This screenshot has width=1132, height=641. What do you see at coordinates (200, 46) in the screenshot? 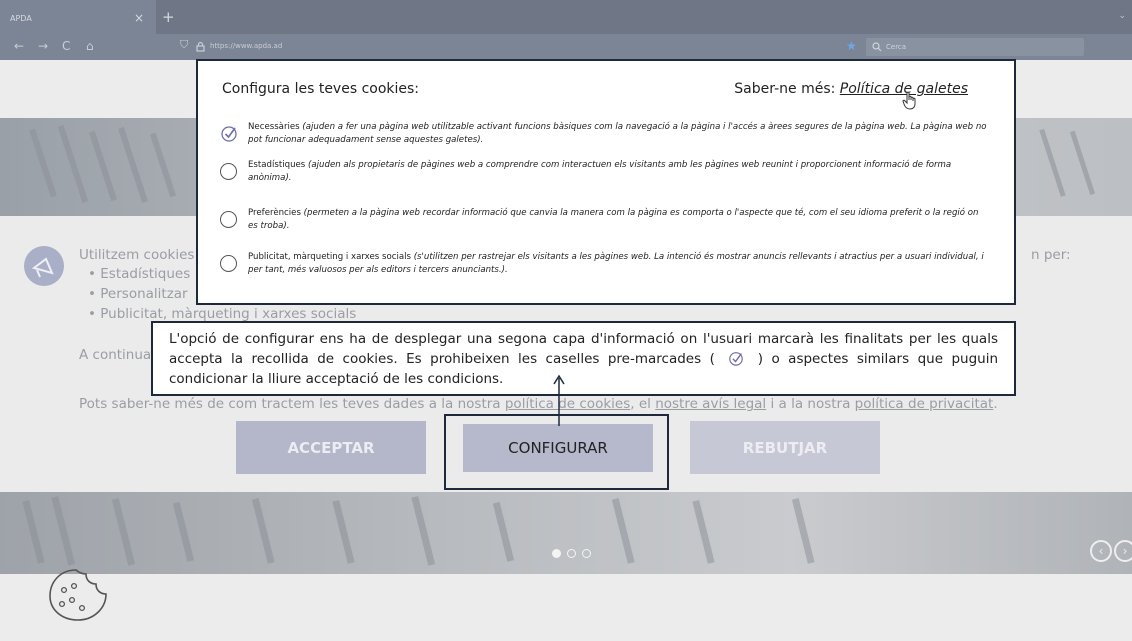
I see `lock-icon` at bounding box center [200, 46].